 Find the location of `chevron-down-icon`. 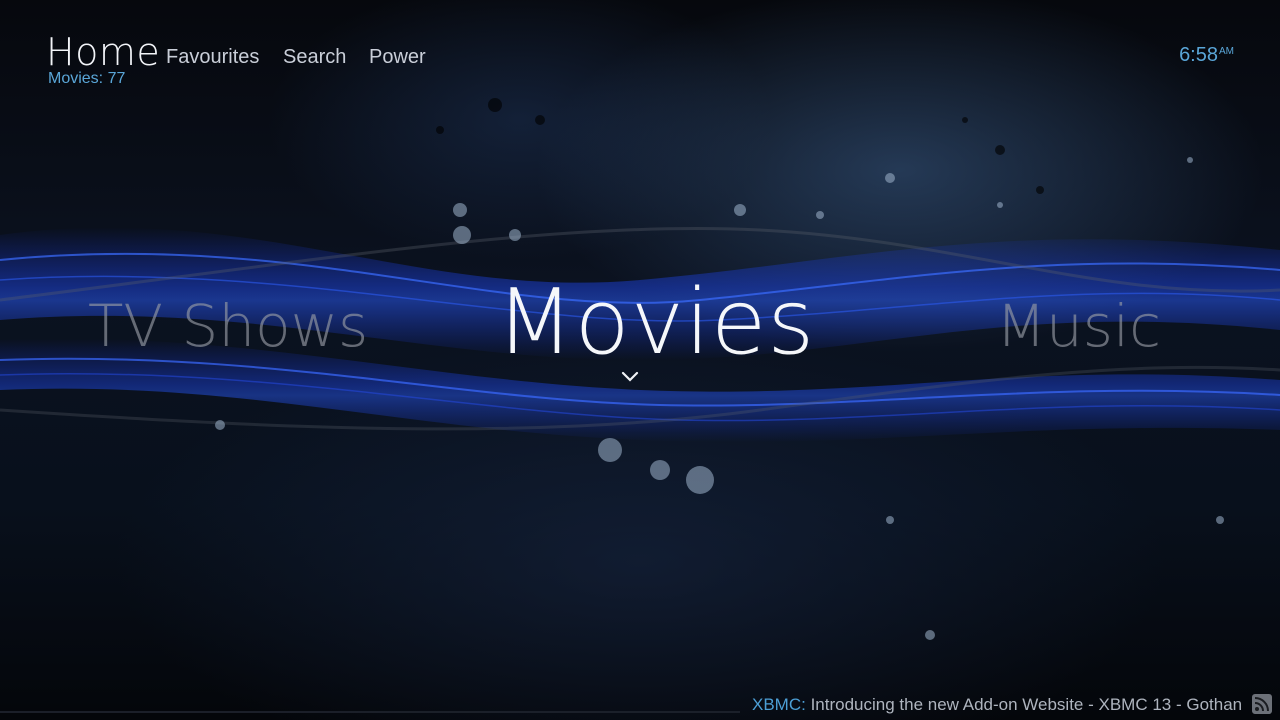

chevron-down-icon is located at coordinates (630, 377).